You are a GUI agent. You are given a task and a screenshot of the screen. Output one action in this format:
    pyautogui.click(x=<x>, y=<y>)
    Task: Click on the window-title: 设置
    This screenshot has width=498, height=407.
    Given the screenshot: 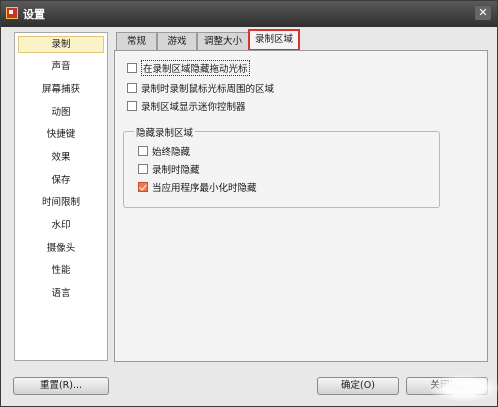 What is the action you would take?
    pyautogui.click(x=34, y=14)
    